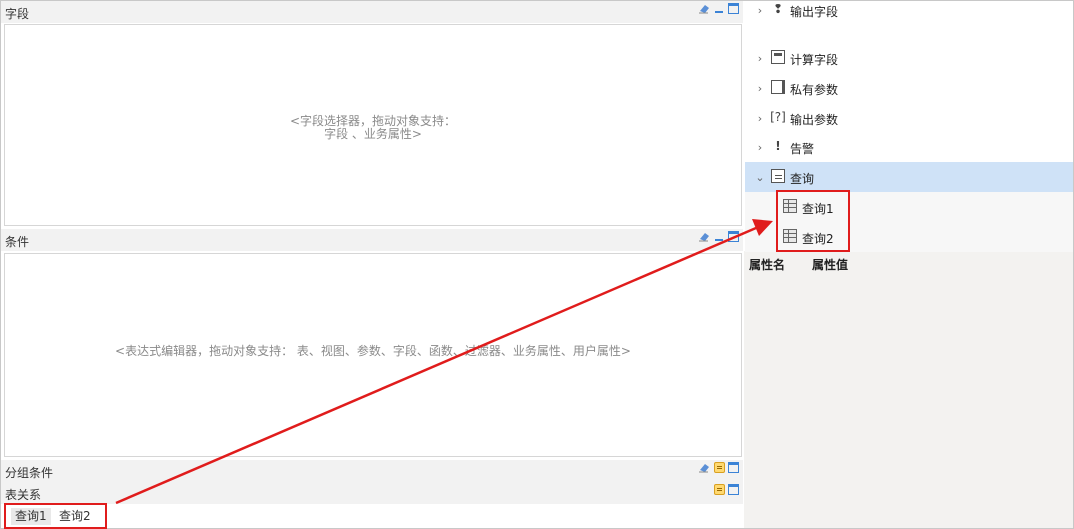 The image size is (1074, 529). I want to click on property-value-header: 属性值, so click(830, 265).